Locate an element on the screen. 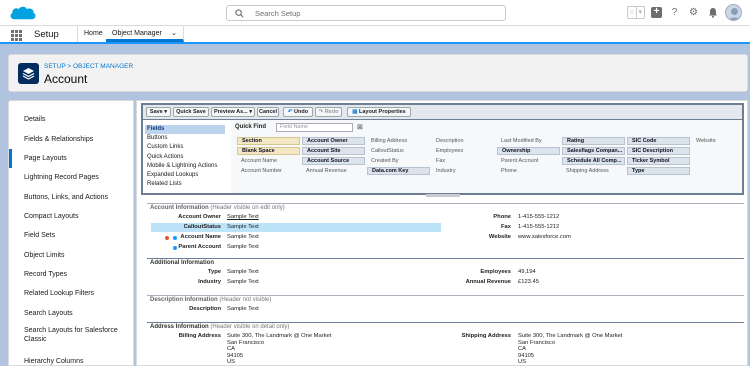 This screenshot has width=750, height=366. palette-field: Website is located at coordinates (719, 141).